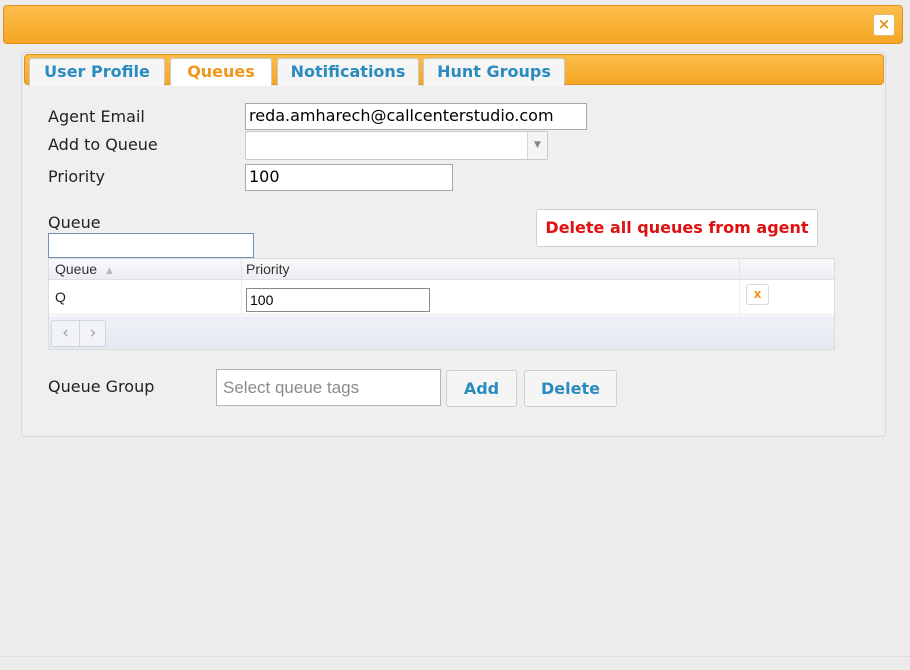 Image resolution: width=910 pixels, height=670 pixels. What do you see at coordinates (396, 145) in the screenshot?
I see `add-to-queue-select: ▼` at bounding box center [396, 145].